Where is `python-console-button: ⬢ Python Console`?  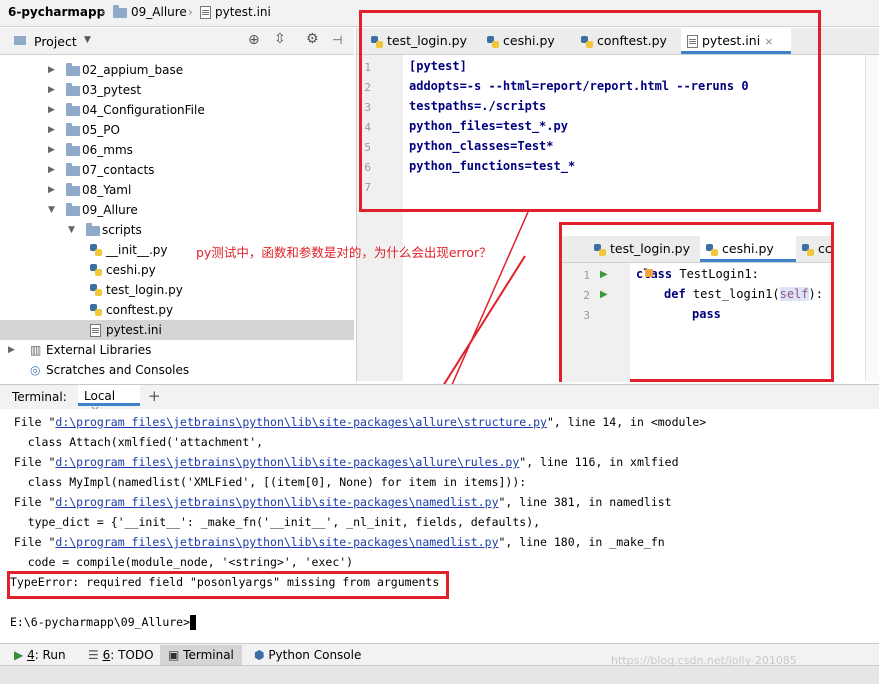
python-console-button: ⬢ Python Console is located at coordinates (307, 655).